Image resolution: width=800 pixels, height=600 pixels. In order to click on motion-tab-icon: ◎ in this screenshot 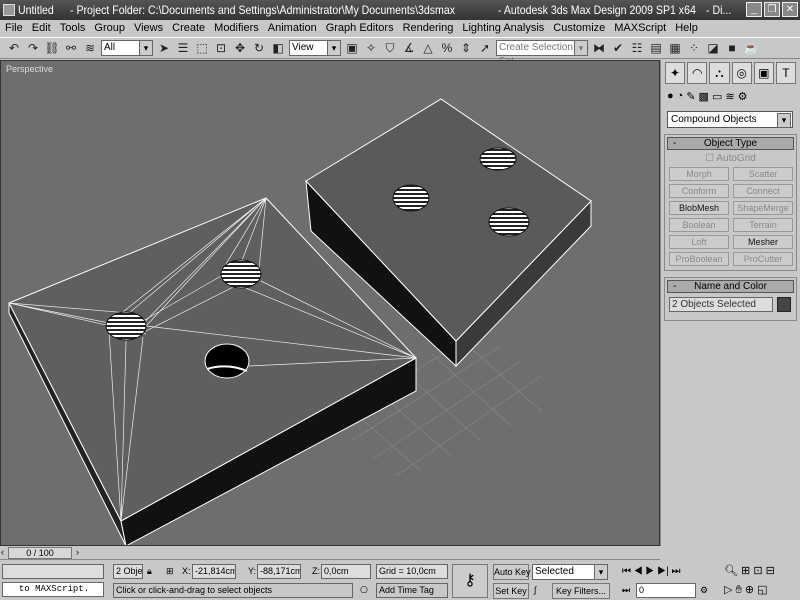, I will do `click(741, 73)`.